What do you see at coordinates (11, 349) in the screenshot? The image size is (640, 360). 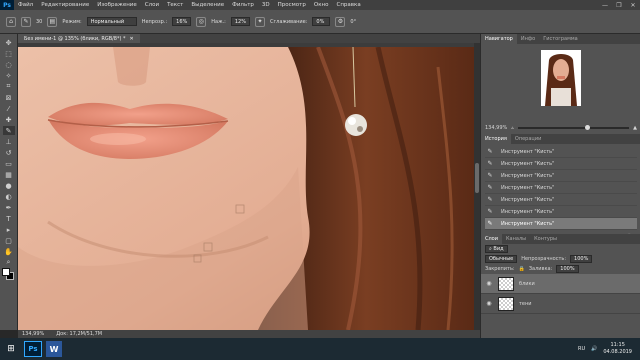 I see `windows-start-icon: ⊞` at bounding box center [11, 349].